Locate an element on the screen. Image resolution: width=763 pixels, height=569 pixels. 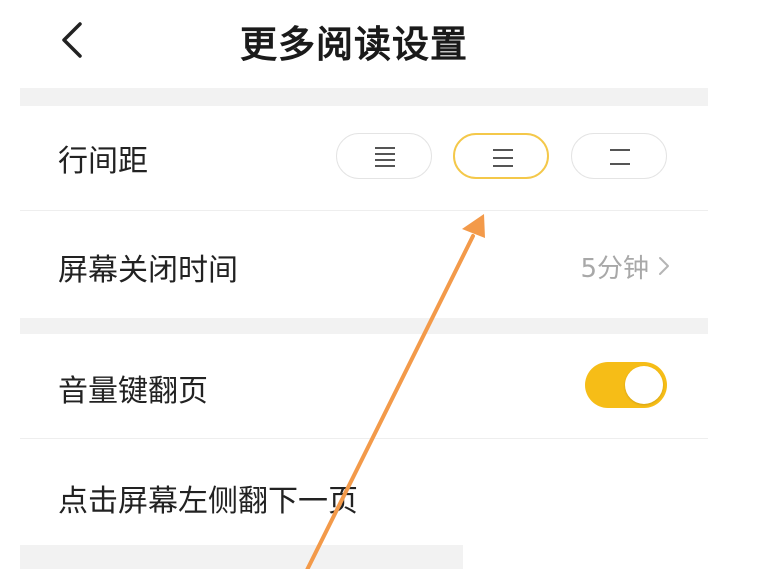
line-spacing-label: 行间距 is located at coordinates (103, 161).